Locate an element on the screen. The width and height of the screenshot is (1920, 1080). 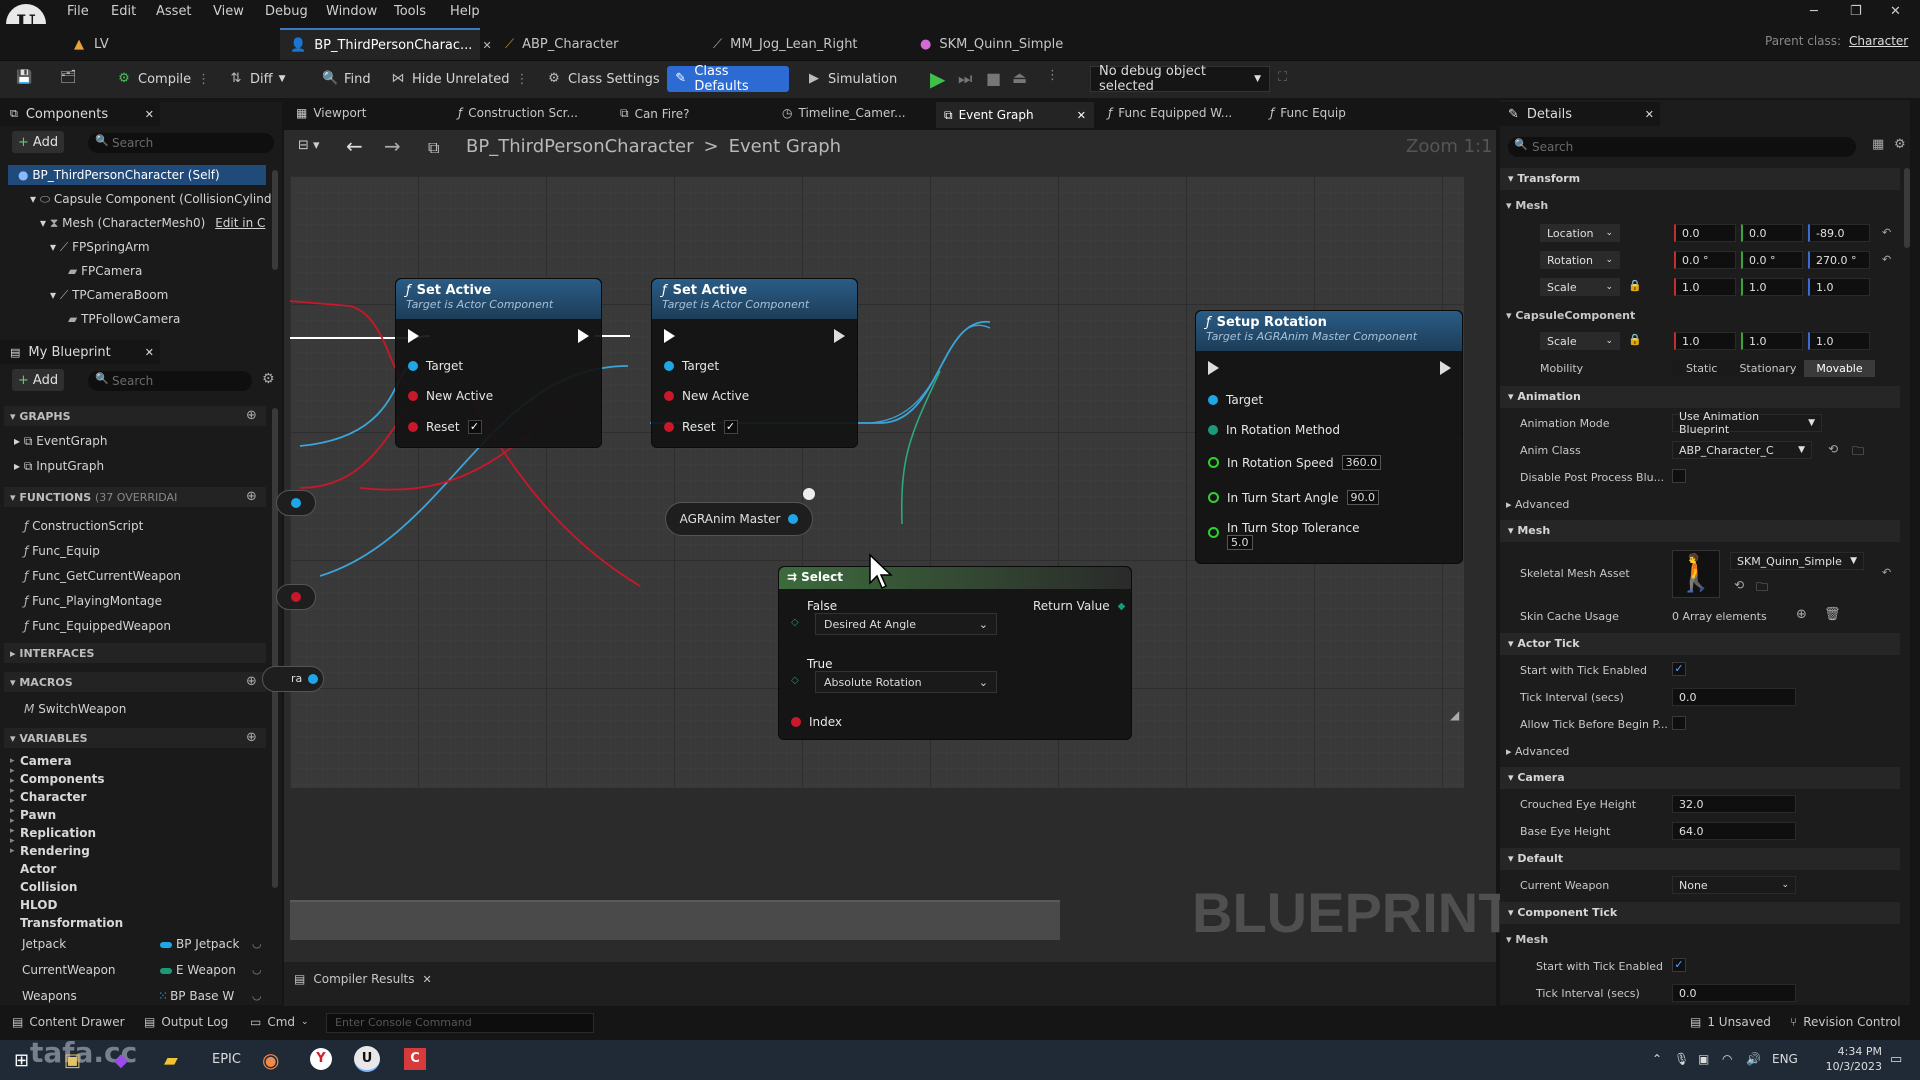
graph-item-eventgraph: ▸ ⧉ EventGraph is located at coordinates (60, 441).